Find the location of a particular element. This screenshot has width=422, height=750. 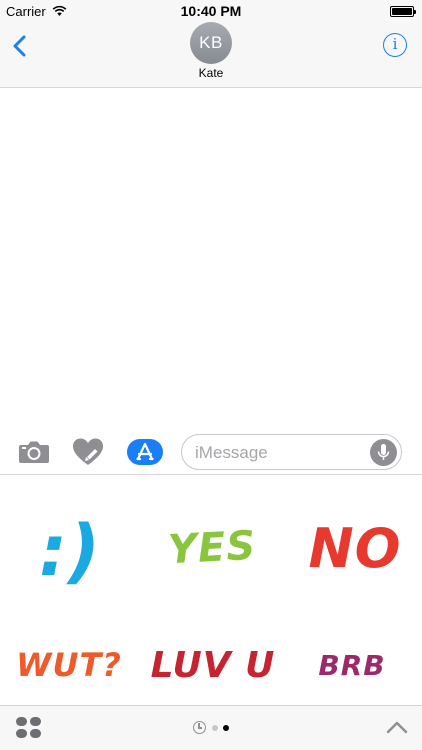

app-bar is located at coordinates (211, 727).